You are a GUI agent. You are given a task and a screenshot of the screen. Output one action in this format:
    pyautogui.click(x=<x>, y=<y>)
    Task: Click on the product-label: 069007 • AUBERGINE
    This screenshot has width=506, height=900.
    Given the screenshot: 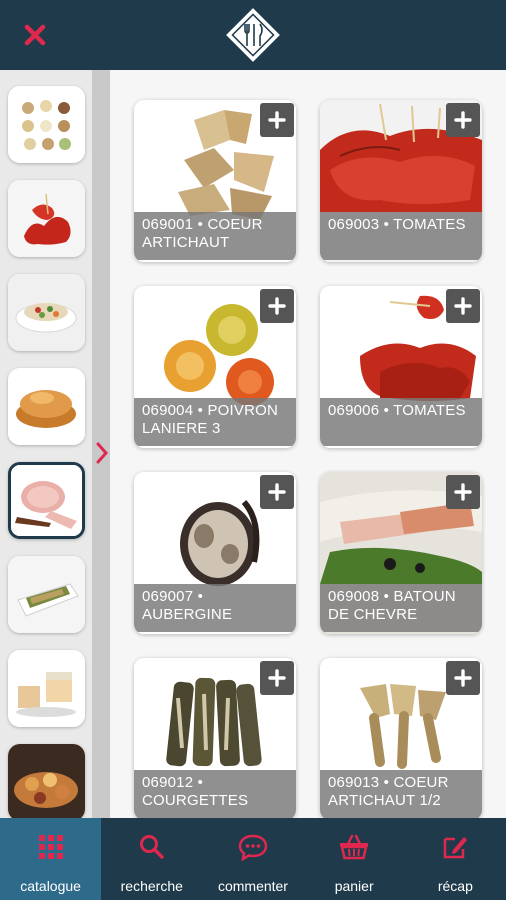 What is the action you would take?
    pyautogui.click(x=215, y=608)
    